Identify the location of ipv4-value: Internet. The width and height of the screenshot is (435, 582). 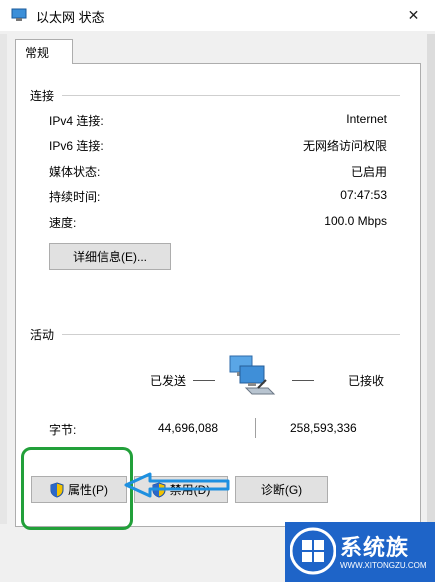
(366, 119).